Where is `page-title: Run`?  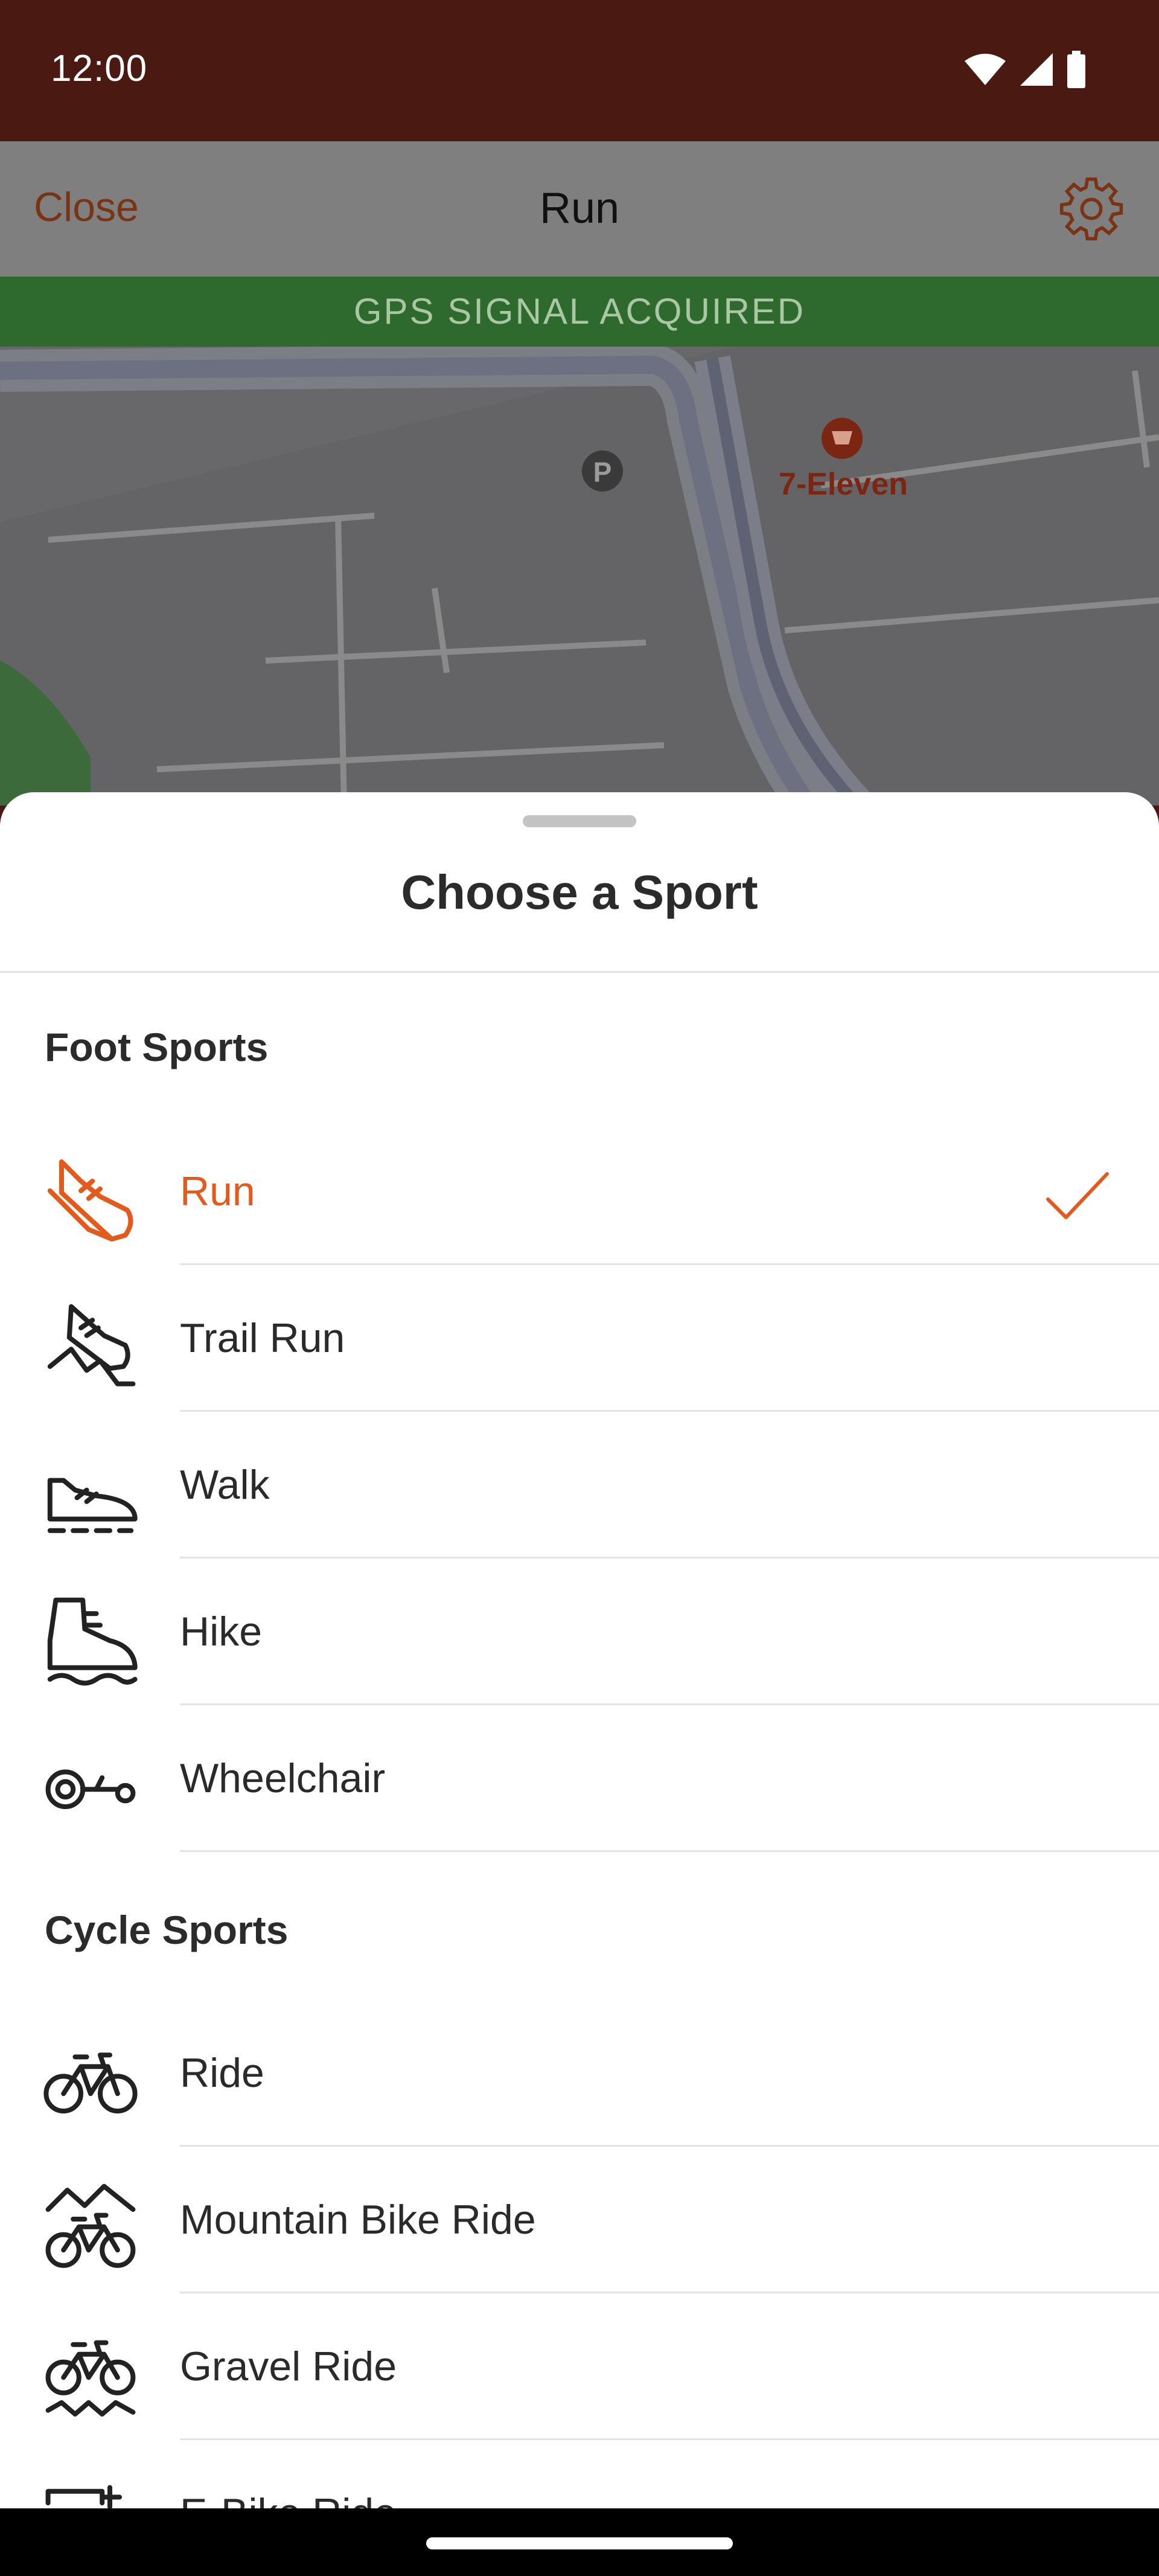 page-title: Run is located at coordinates (579, 208).